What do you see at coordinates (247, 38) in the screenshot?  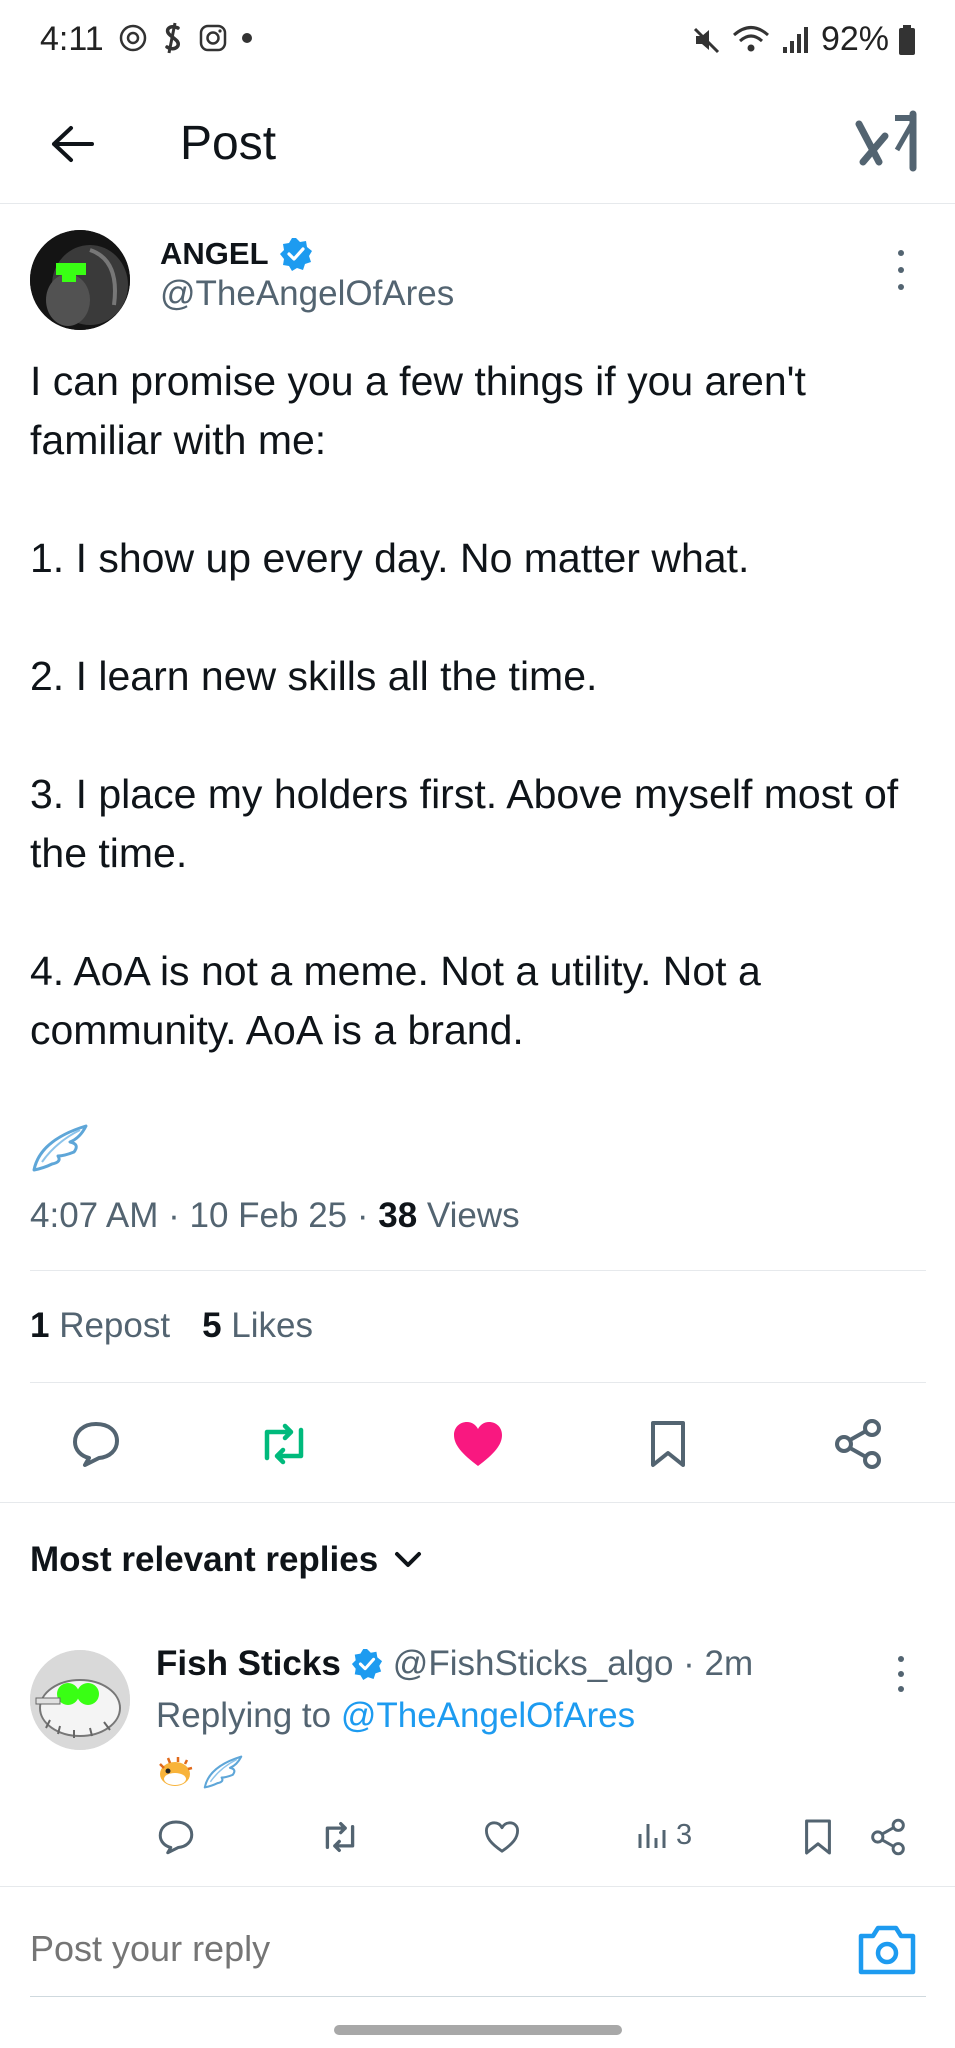 I see `dot-icon` at bounding box center [247, 38].